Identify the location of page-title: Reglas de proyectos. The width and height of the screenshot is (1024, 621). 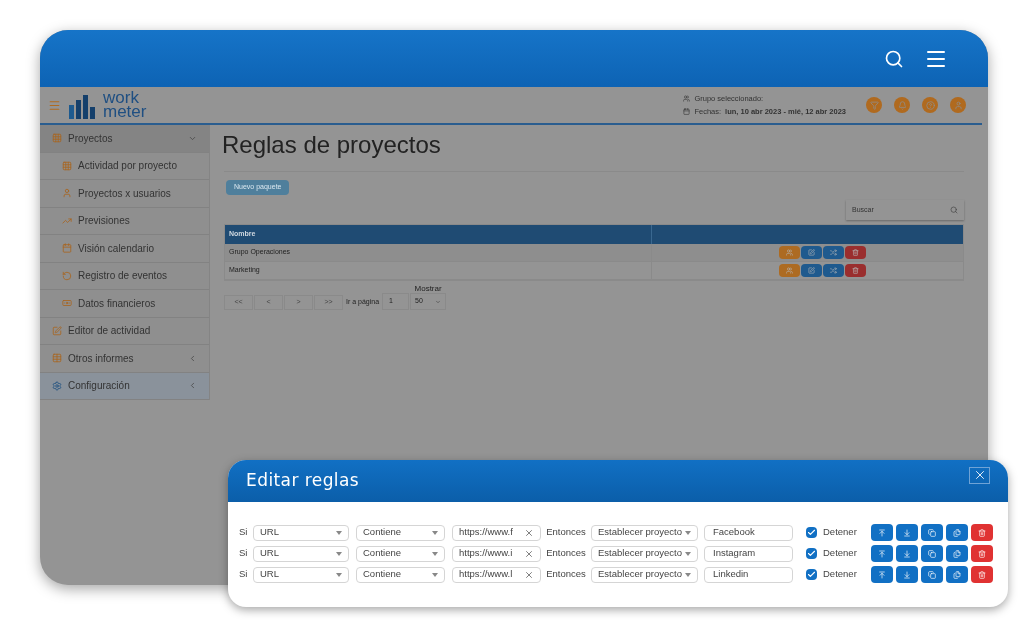
(332, 145).